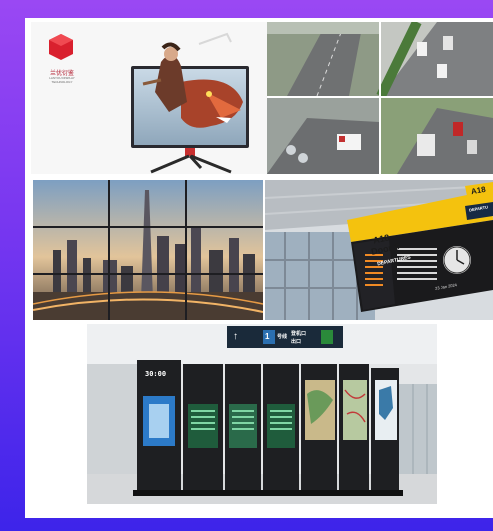 The image size is (493, 531). I want to click on traffic-illustration, so click(380, 98).